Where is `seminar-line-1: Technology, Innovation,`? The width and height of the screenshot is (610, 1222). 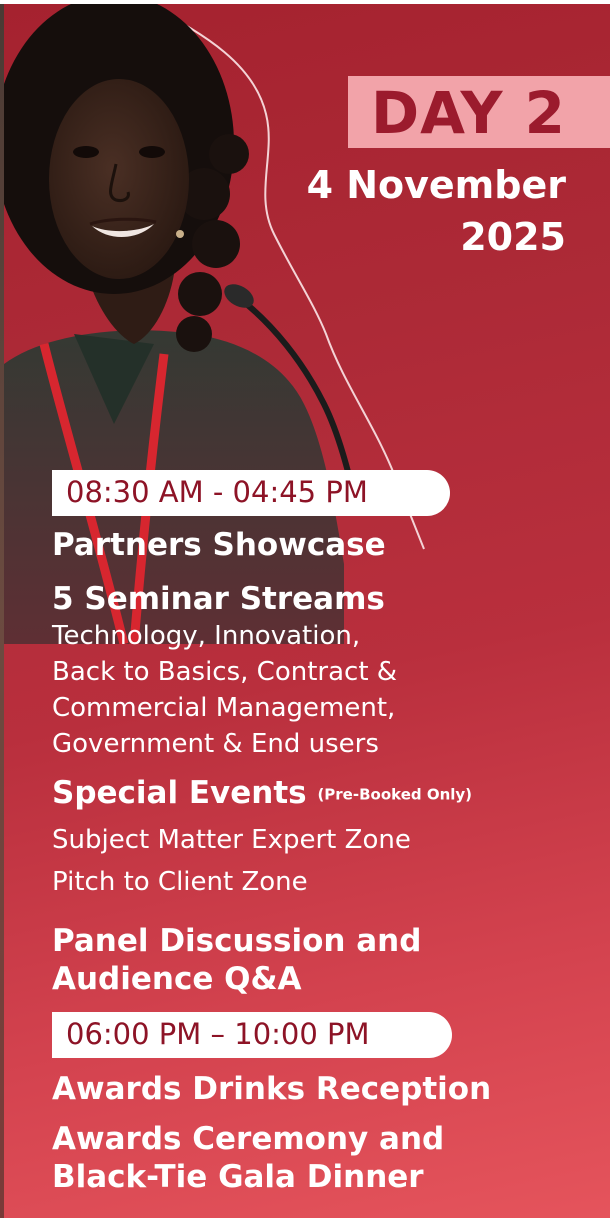 seminar-line-1: Technology, Innovation, is located at coordinates (206, 636).